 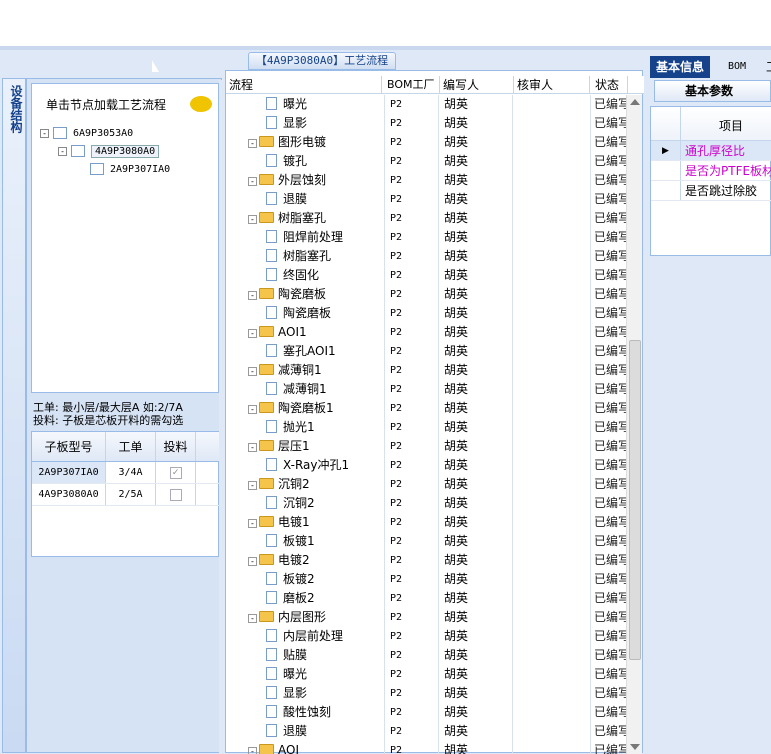 I want to click on table-row: 镀孔 P2 胡英 已编写, so click(x=426, y=161).